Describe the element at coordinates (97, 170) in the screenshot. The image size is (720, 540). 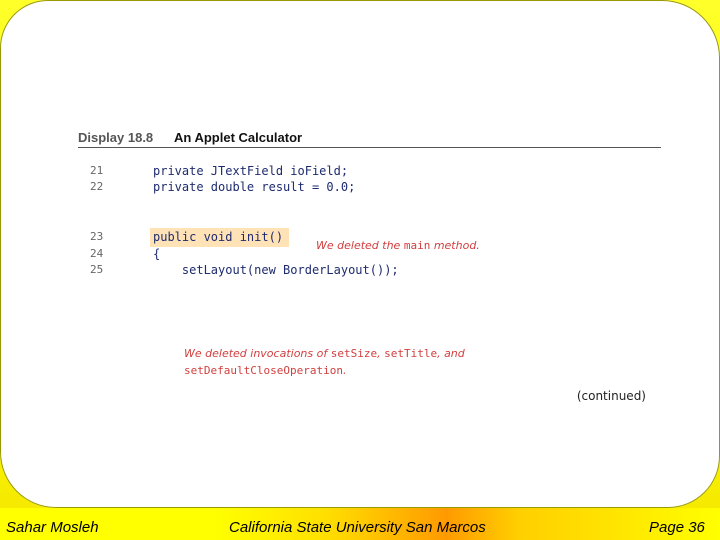
I see `line-number: 21` at that location.